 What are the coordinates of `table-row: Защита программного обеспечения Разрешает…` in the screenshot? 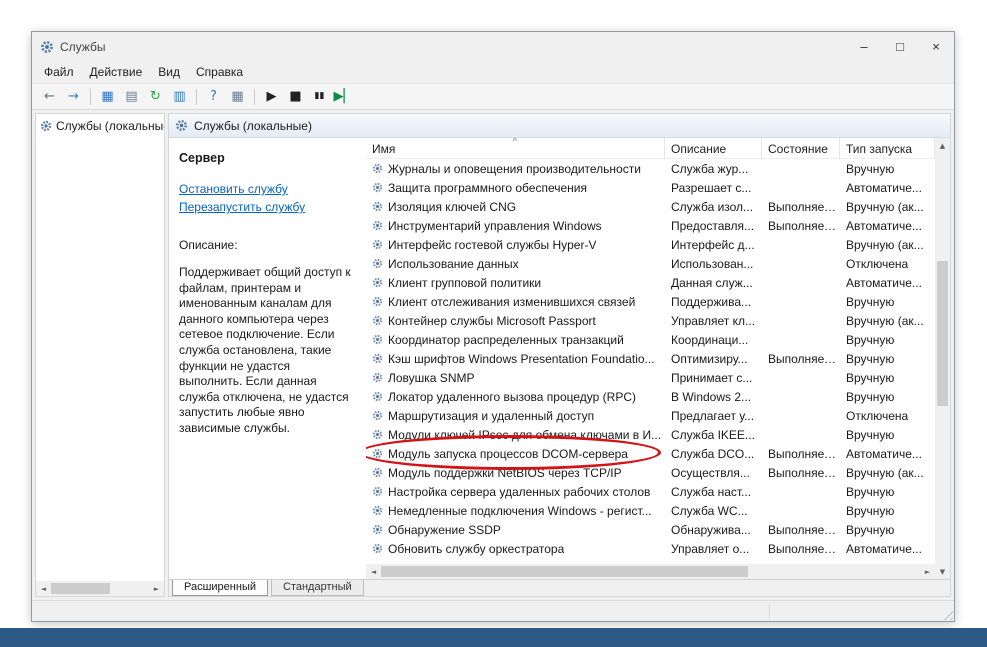 It's located at (650, 187).